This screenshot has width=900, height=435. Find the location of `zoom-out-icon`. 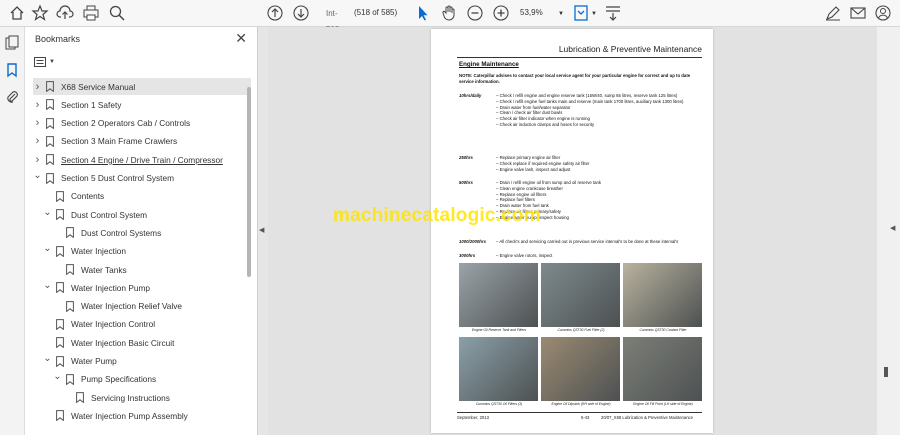

zoom-out-icon is located at coordinates (475, 13).